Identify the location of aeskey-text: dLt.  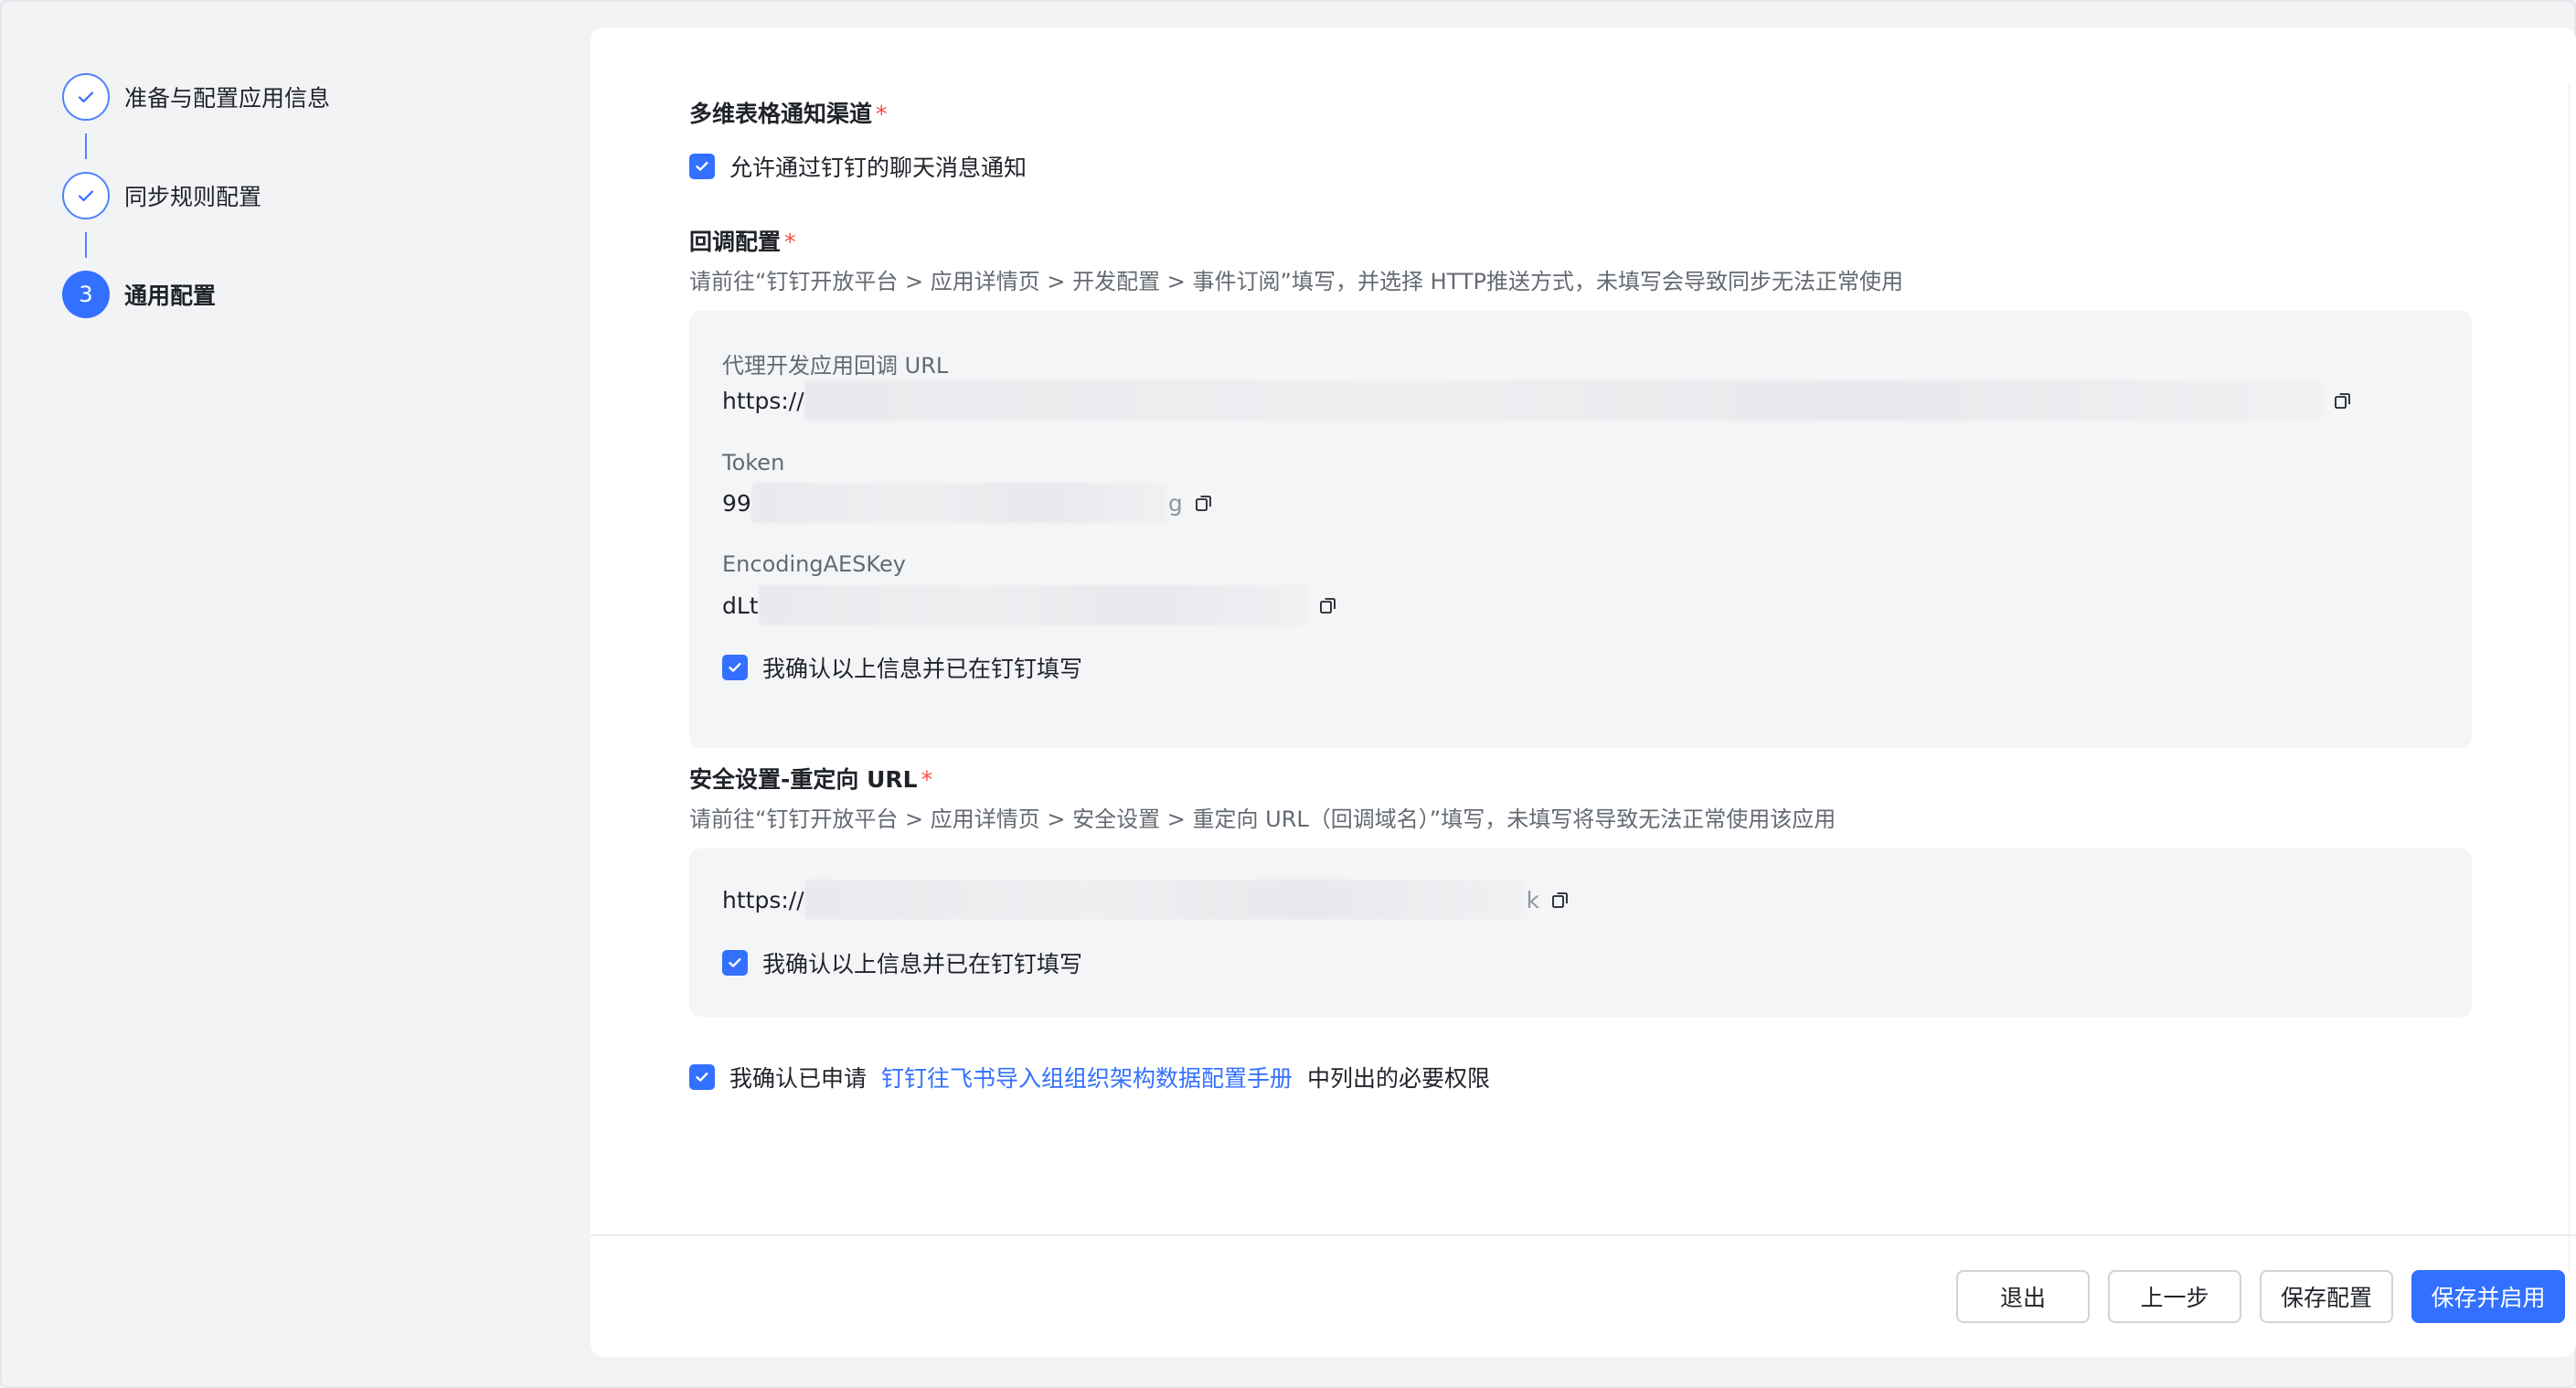
(741, 605).